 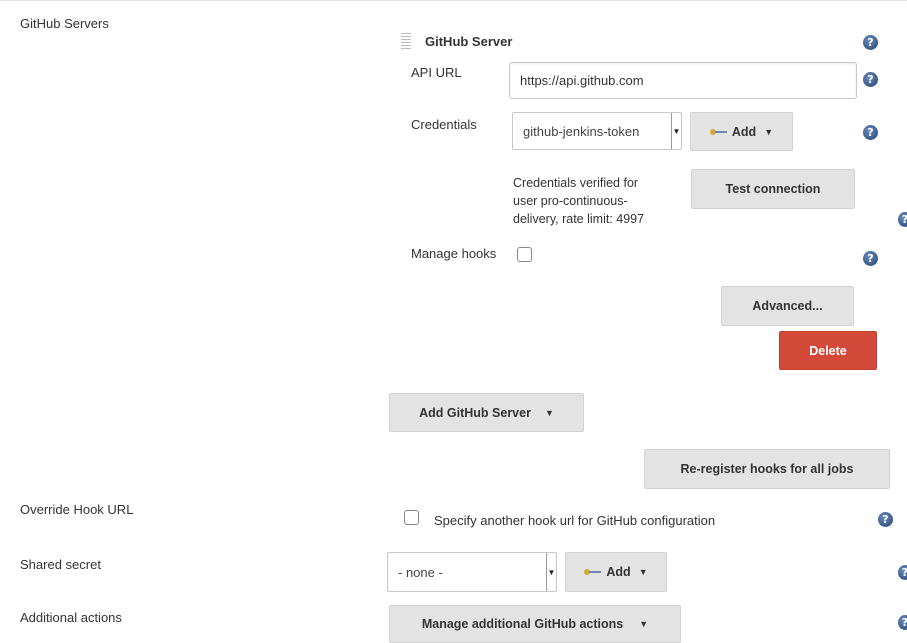 I want to click on add-github-server-button: Add GitHub Server ▼, so click(x=486, y=412).